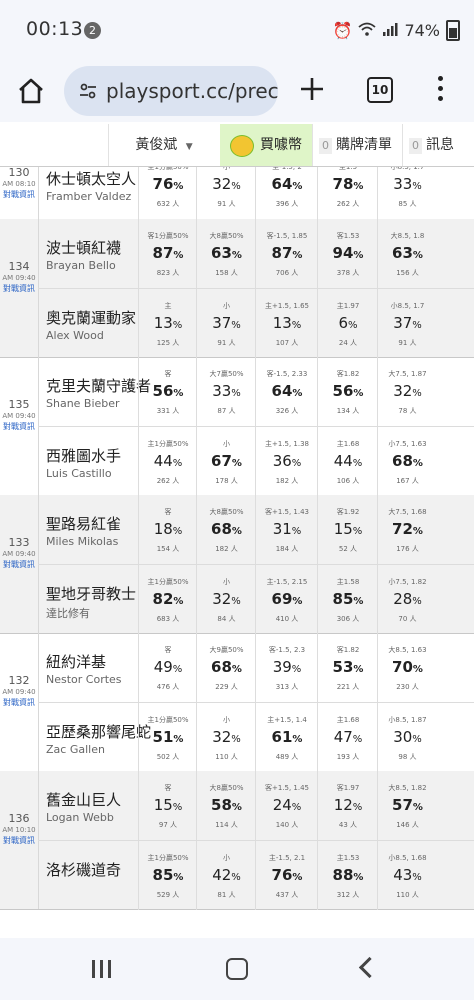 The height and width of the screenshot is (1000, 474). What do you see at coordinates (282, 461) in the screenshot?
I see `pick-percentage-value: 36` at bounding box center [282, 461].